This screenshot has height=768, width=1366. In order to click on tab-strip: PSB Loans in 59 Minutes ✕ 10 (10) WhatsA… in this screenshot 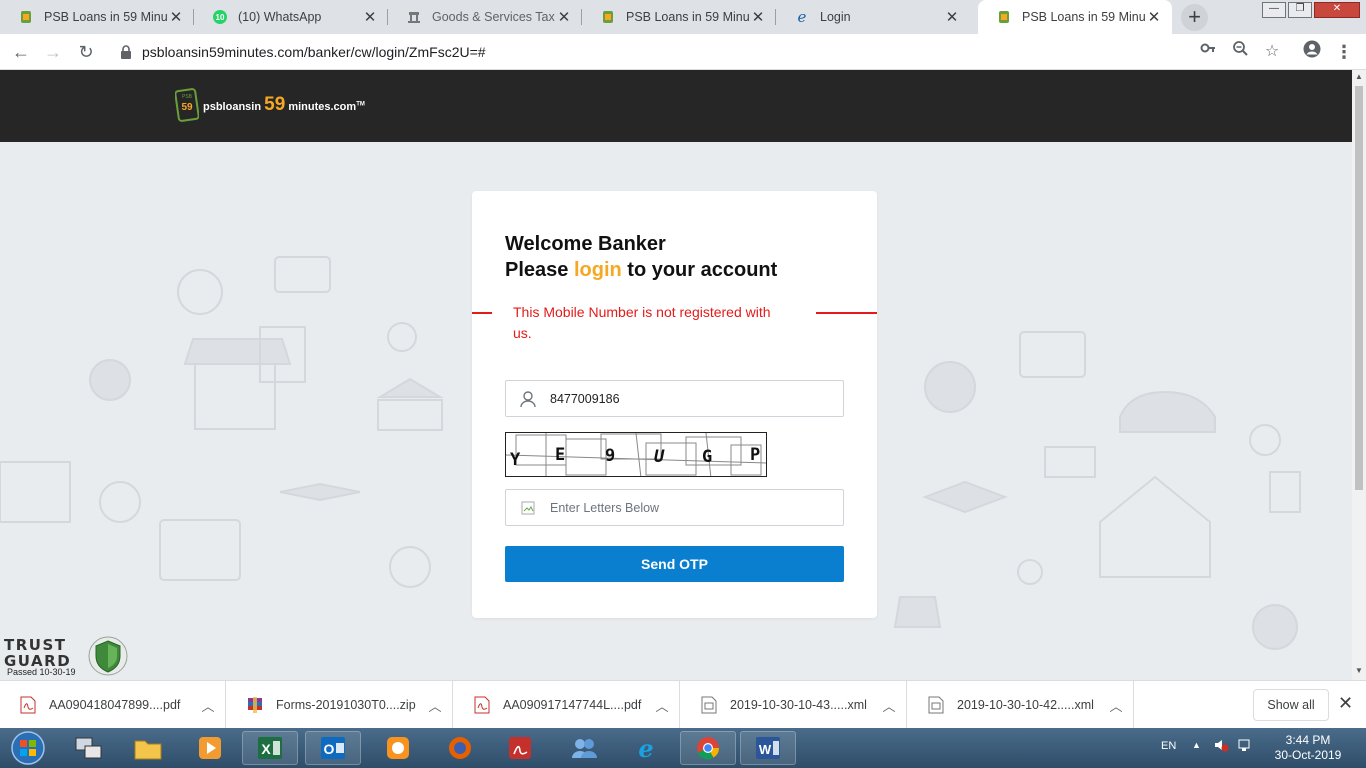, I will do `click(683, 17)`.